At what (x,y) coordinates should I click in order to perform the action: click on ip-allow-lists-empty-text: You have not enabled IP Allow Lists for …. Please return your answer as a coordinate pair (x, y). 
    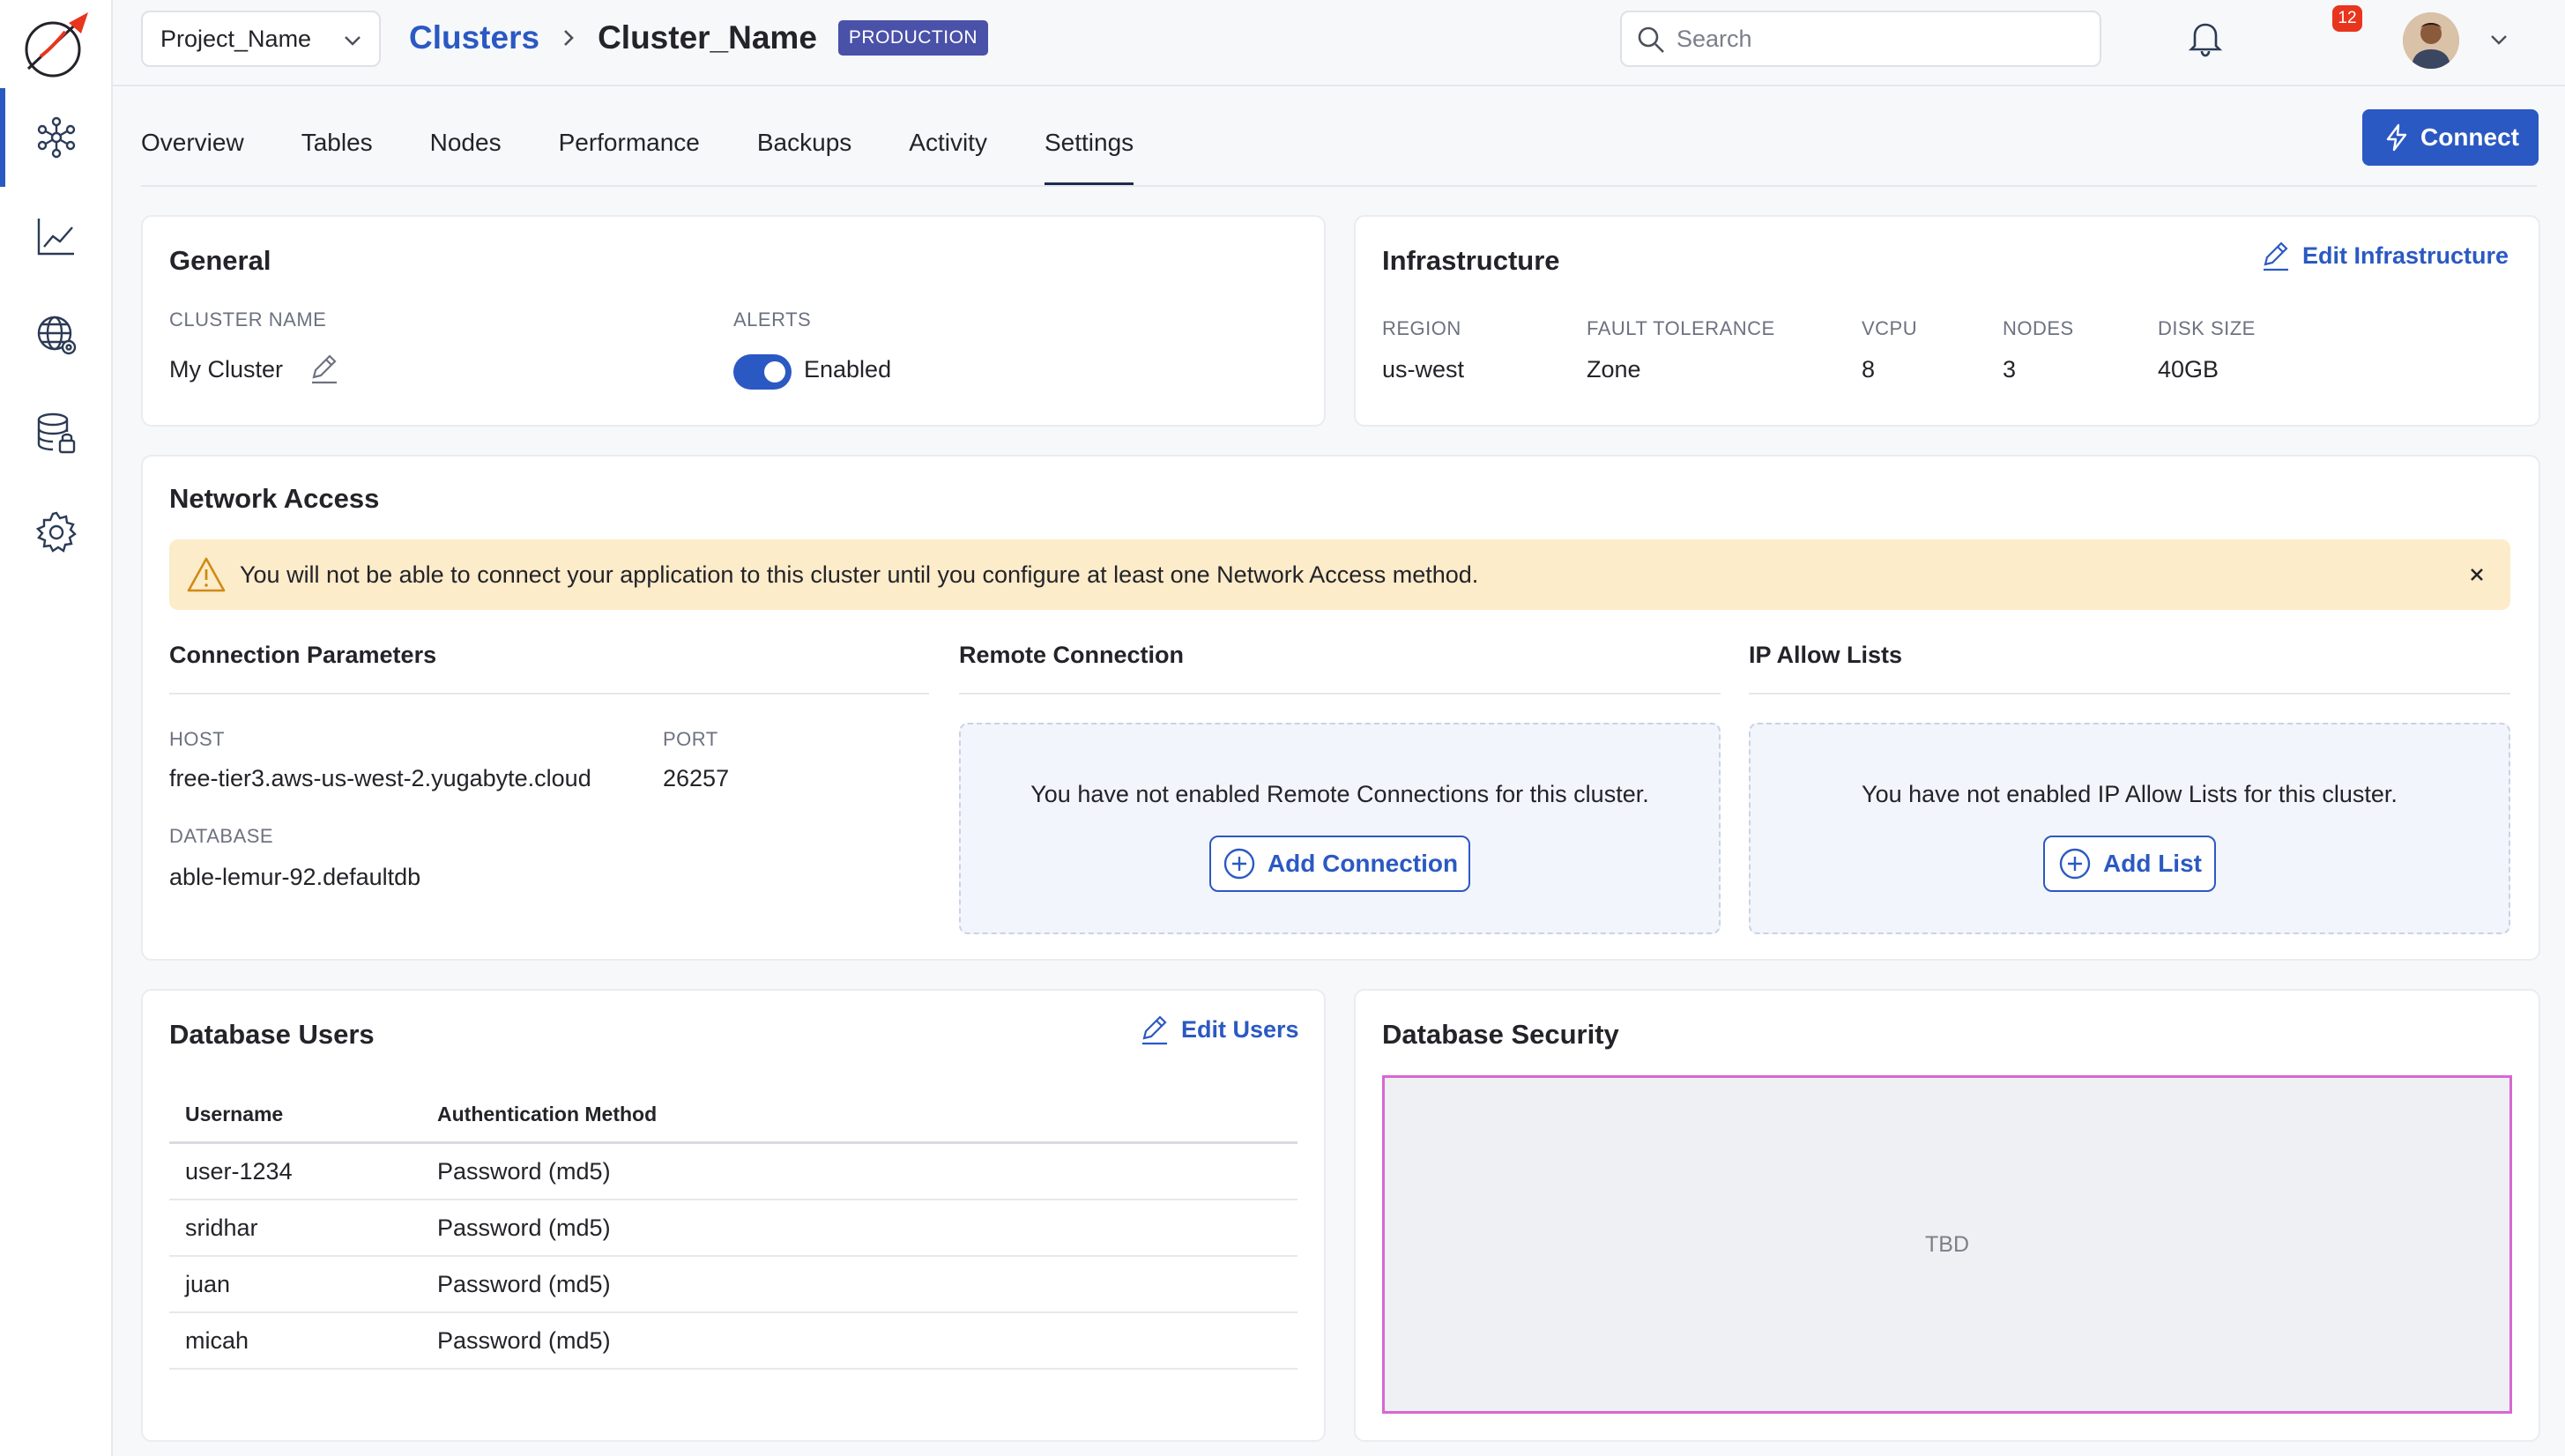
    Looking at the image, I should click on (2130, 794).